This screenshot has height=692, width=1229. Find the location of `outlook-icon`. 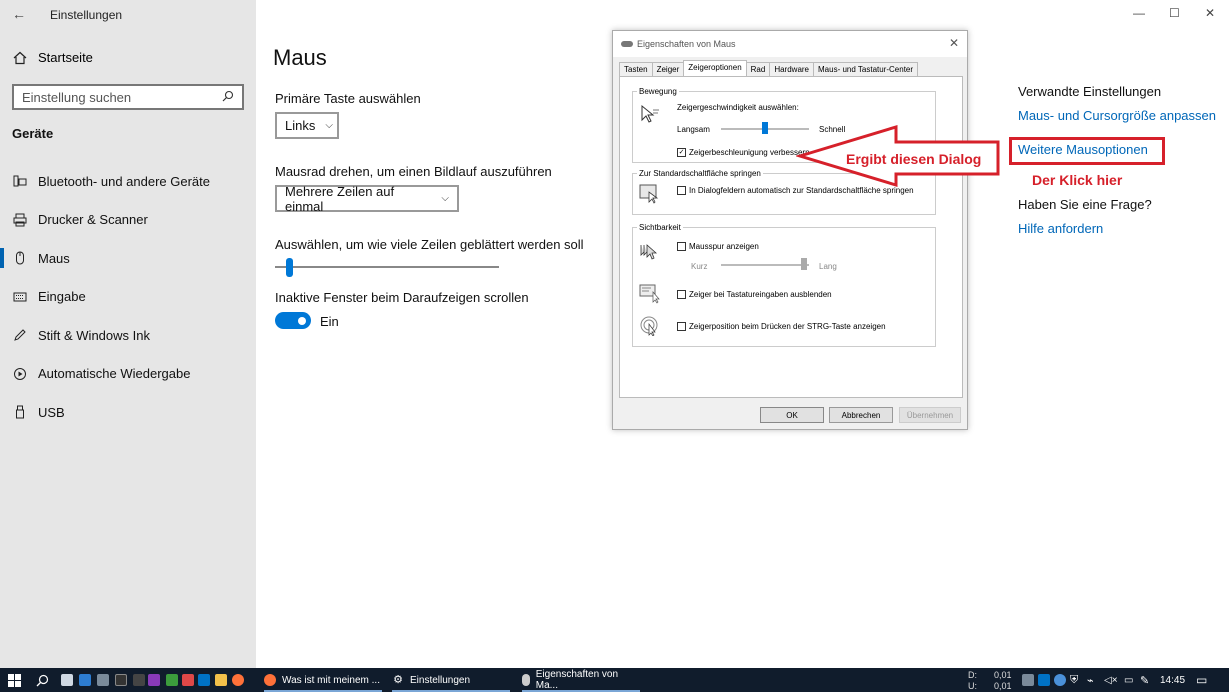

outlook-icon is located at coordinates (204, 680).